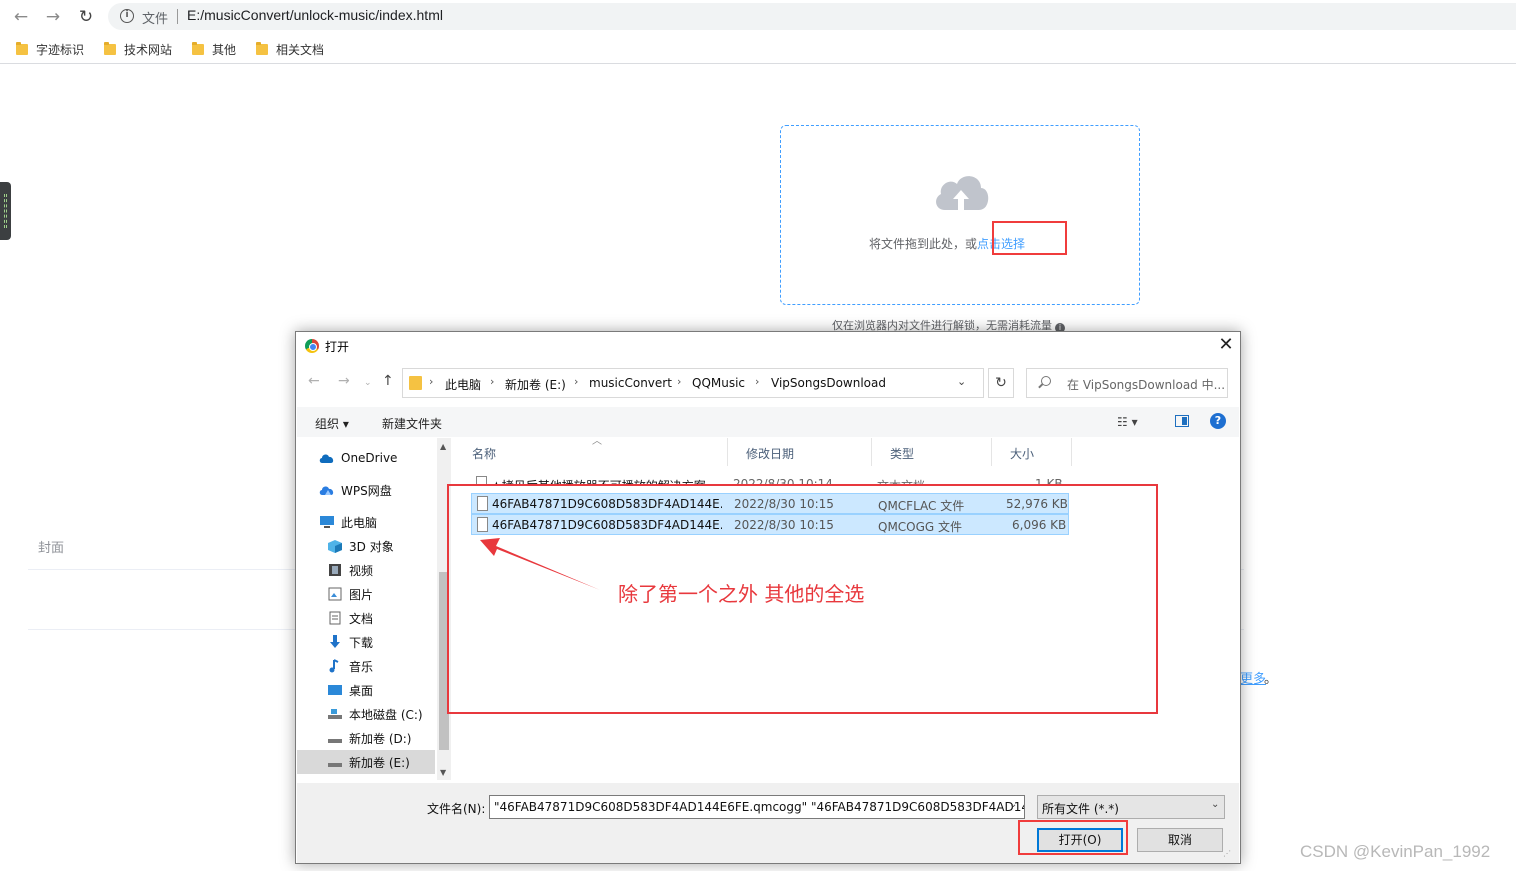 This screenshot has height=871, width=1516. Describe the element at coordinates (1127, 422) in the screenshot. I see `view-options-icon: ☷ ▾` at that location.